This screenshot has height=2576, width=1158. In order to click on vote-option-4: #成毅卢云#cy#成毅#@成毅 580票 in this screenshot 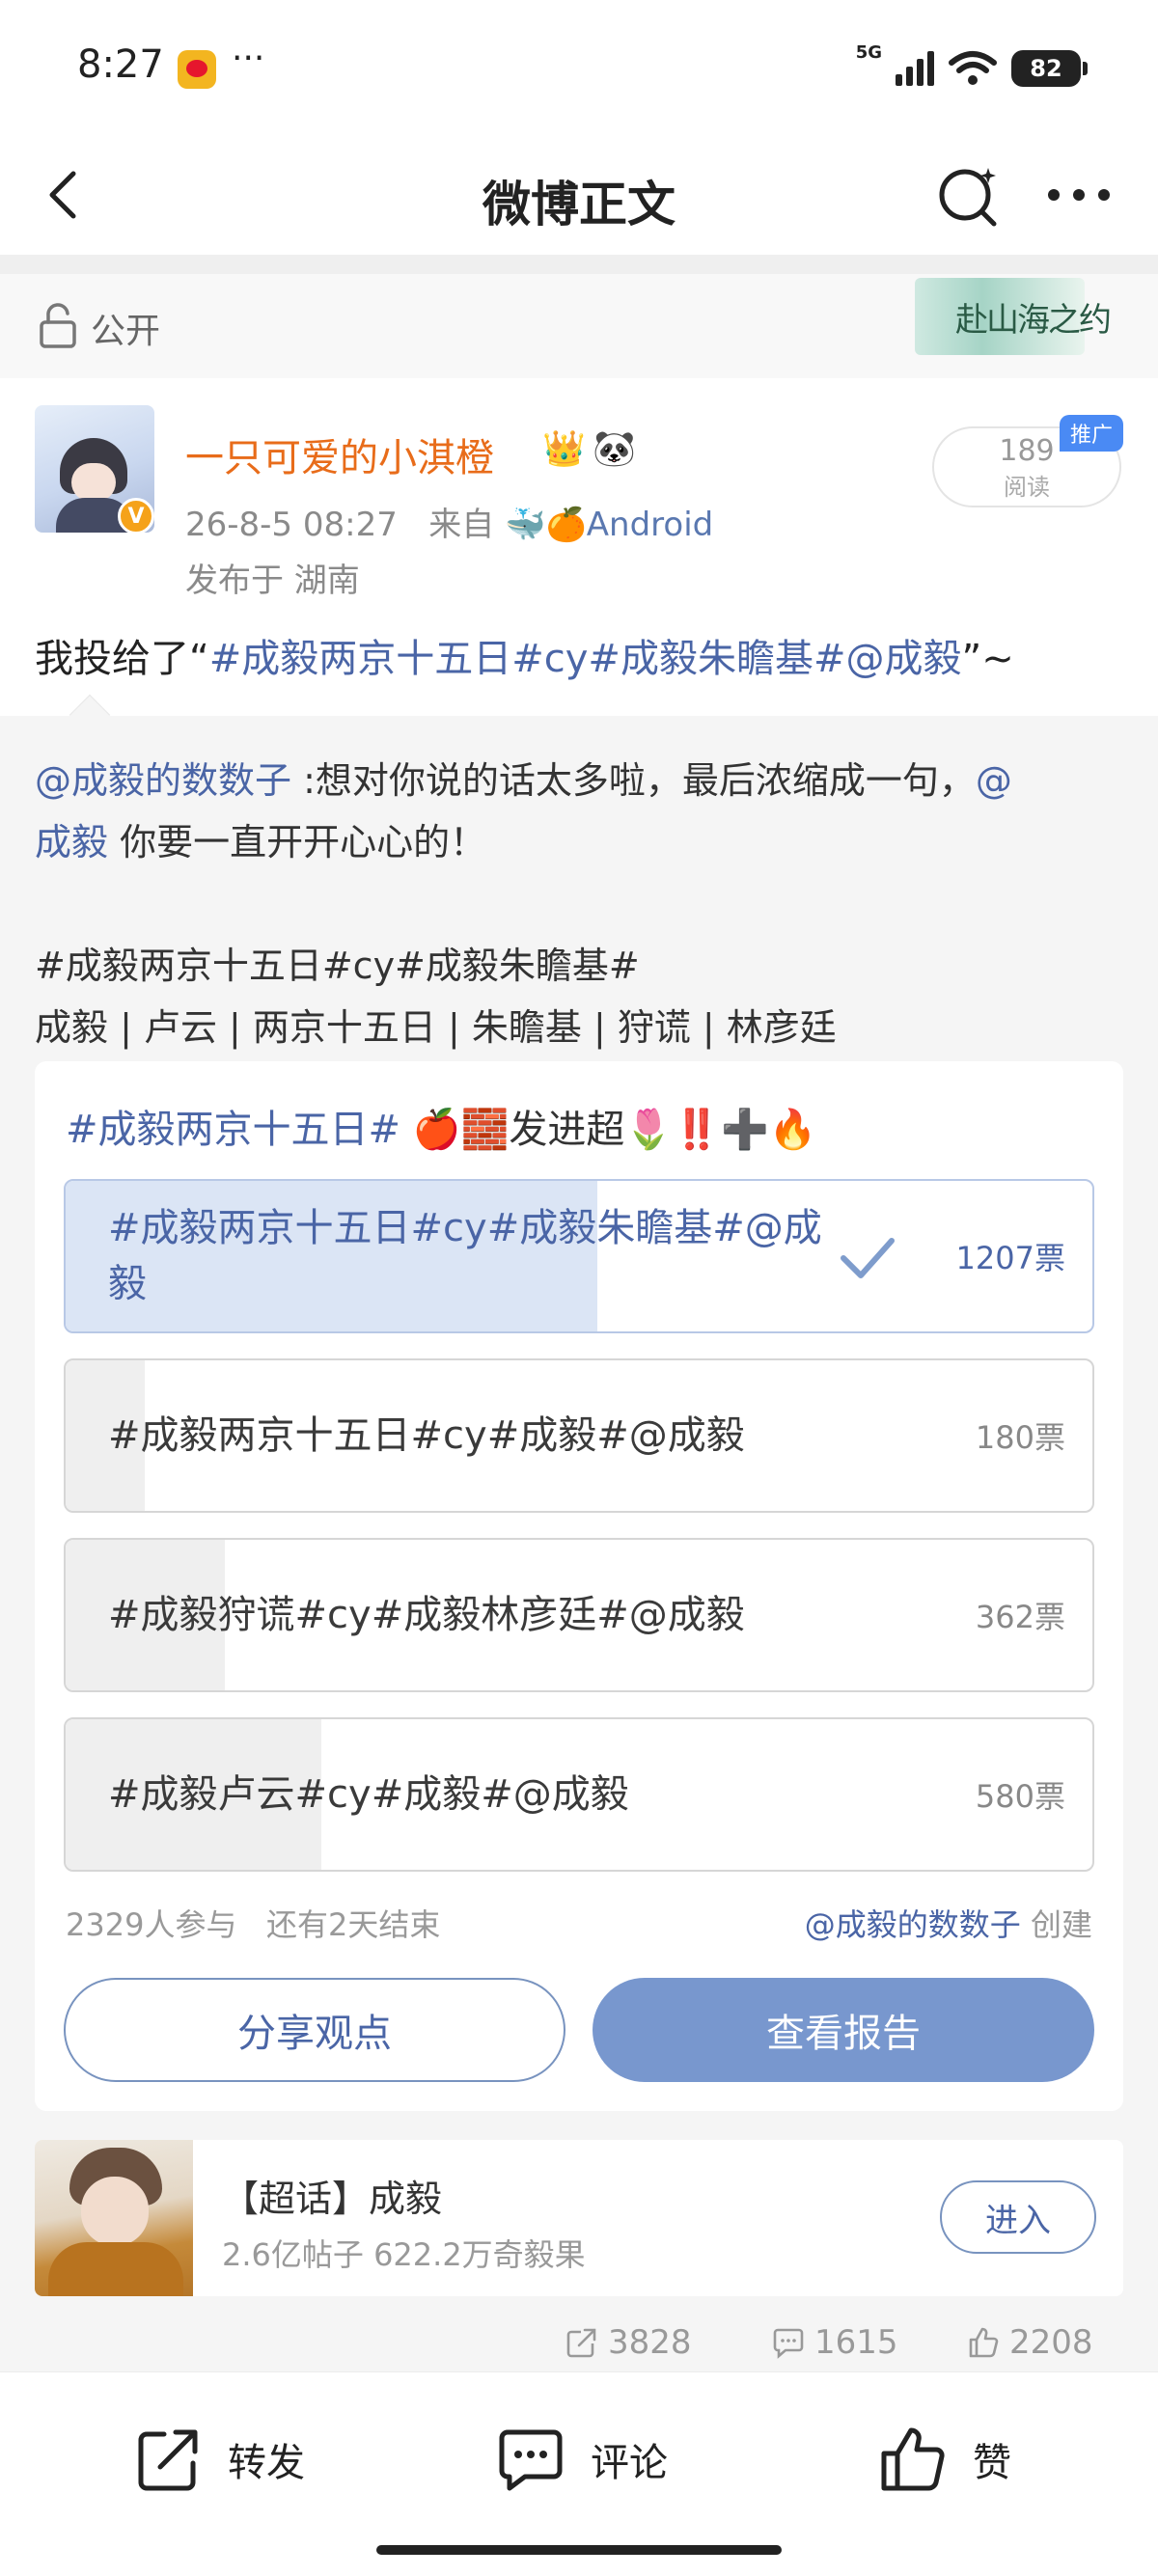, I will do `click(579, 1795)`.